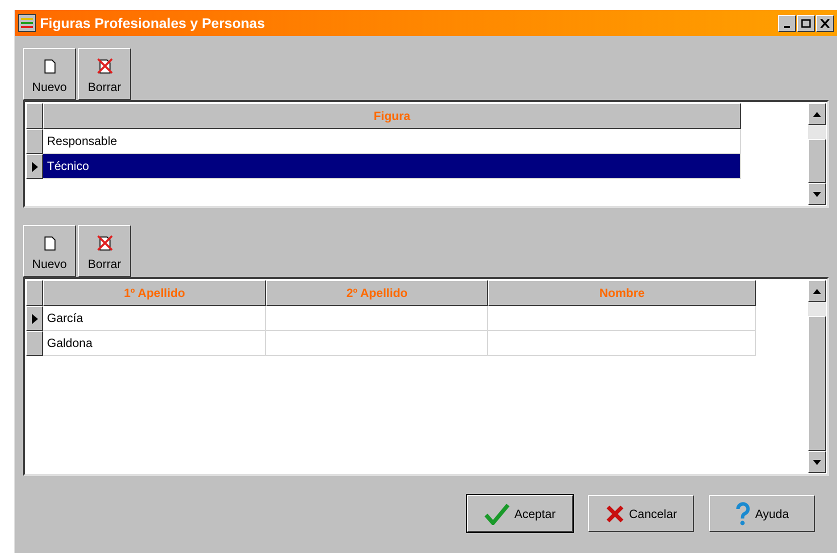 The image size is (837, 553). I want to click on cross-icon, so click(614, 514).